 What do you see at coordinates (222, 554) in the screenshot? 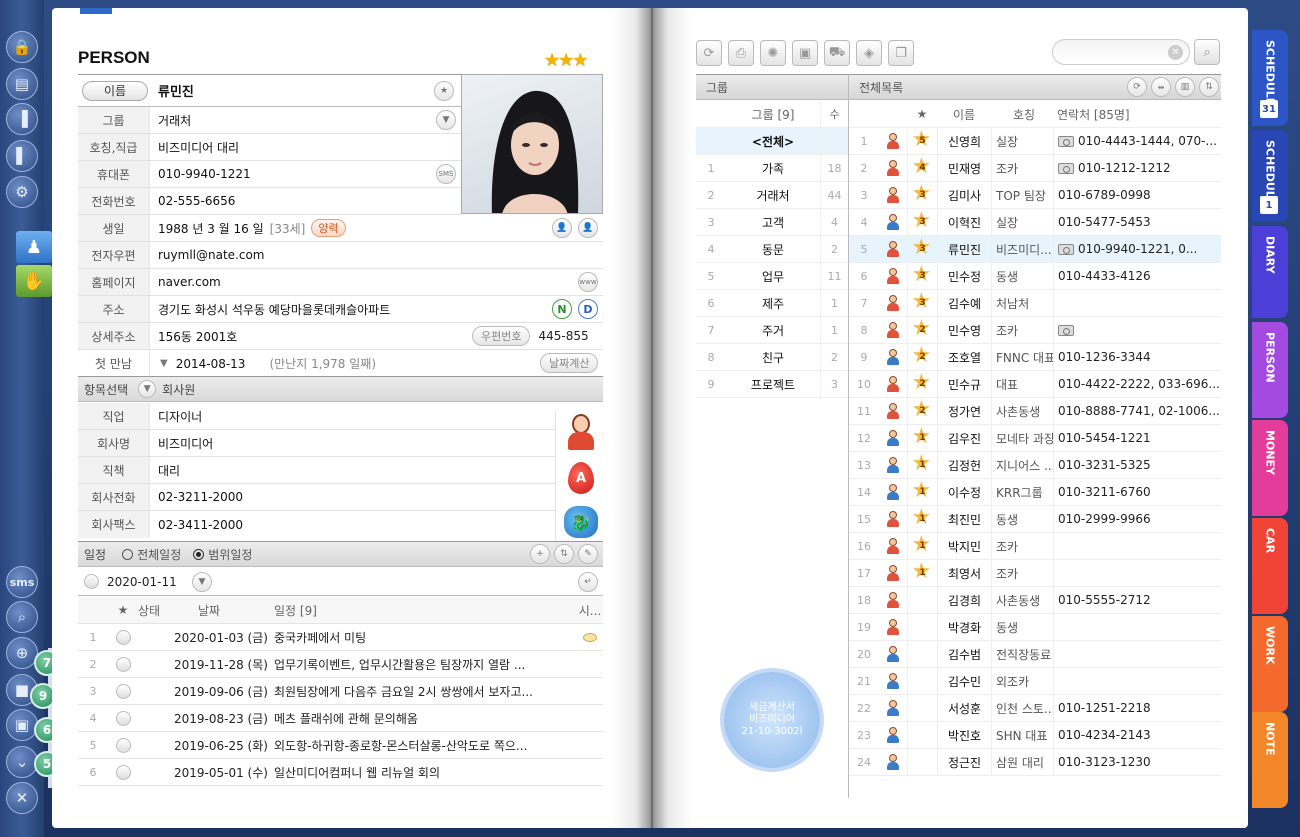
I see `schedule-range-option: 범위일정` at bounding box center [222, 554].